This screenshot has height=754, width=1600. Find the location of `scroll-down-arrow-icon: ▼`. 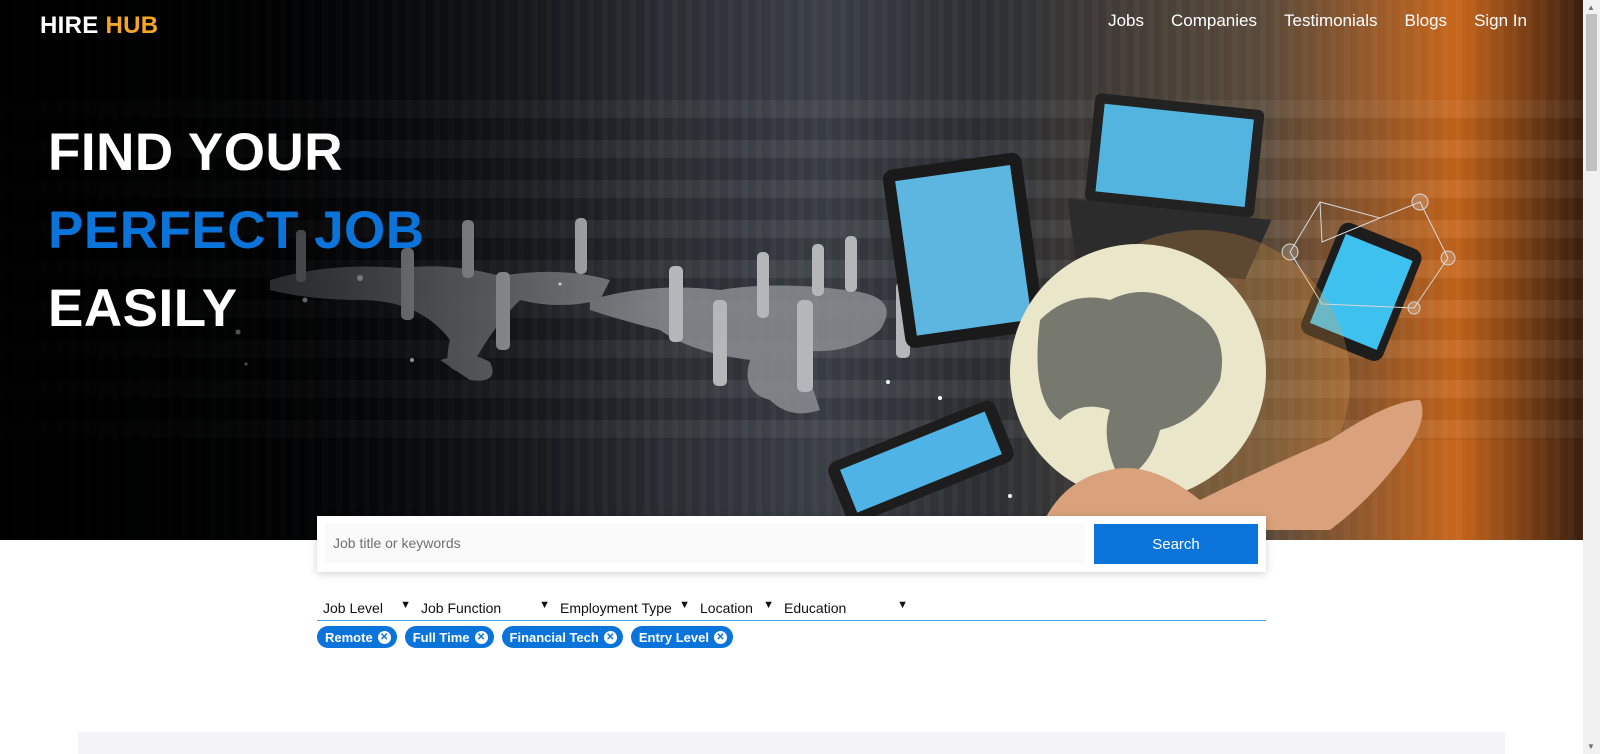

scroll-down-arrow-icon: ▼ is located at coordinates (1591, 746).